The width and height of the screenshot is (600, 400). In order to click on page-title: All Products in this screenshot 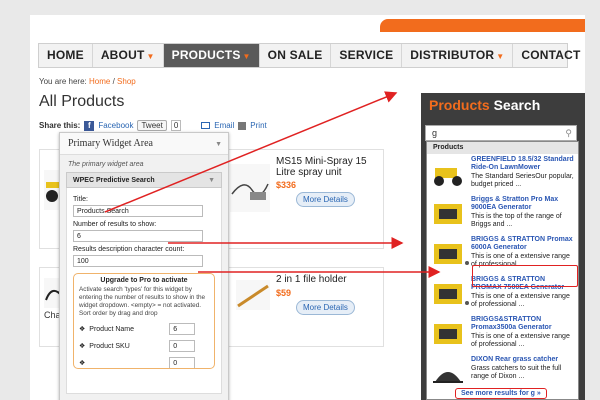, I will do `click(82, 101)`.